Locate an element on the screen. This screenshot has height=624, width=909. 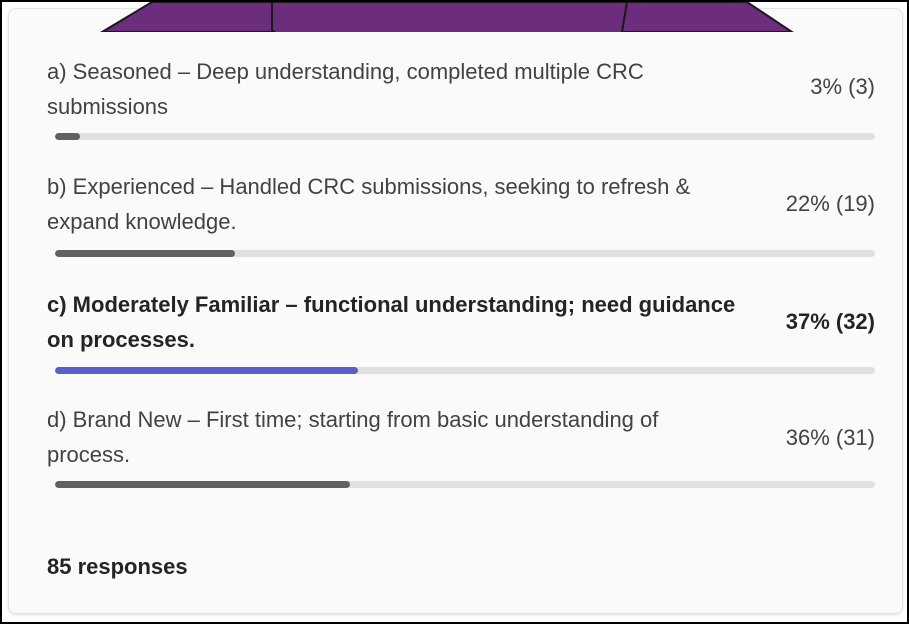
banner-right-shape is located at coordinates (707, 17).